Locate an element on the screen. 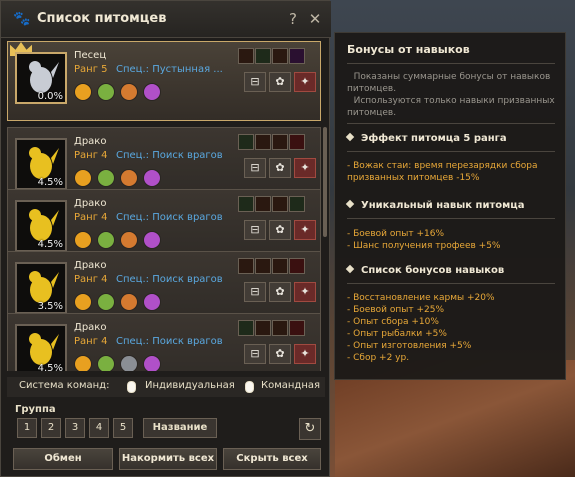 The image size is (575, 477). group-slot-1-button: 1 is located at coordinates (27, 428).